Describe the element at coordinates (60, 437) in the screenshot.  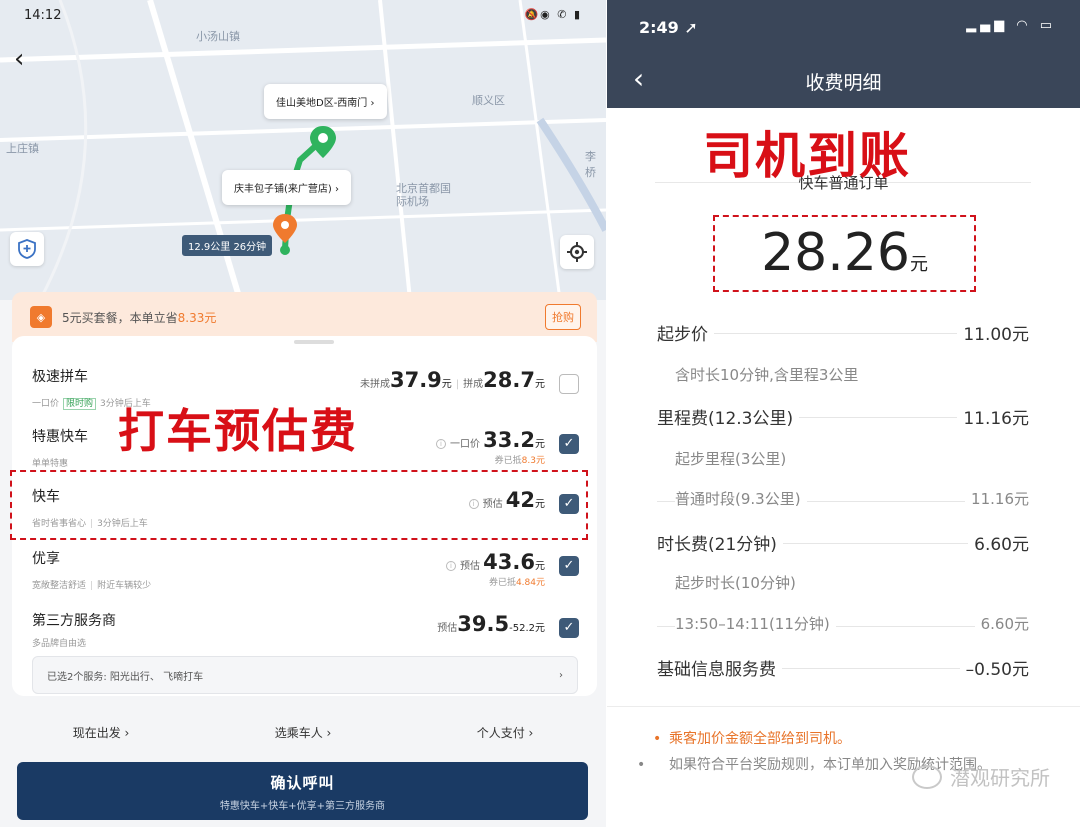
I see `ride-name: 特惠快车` at that location.